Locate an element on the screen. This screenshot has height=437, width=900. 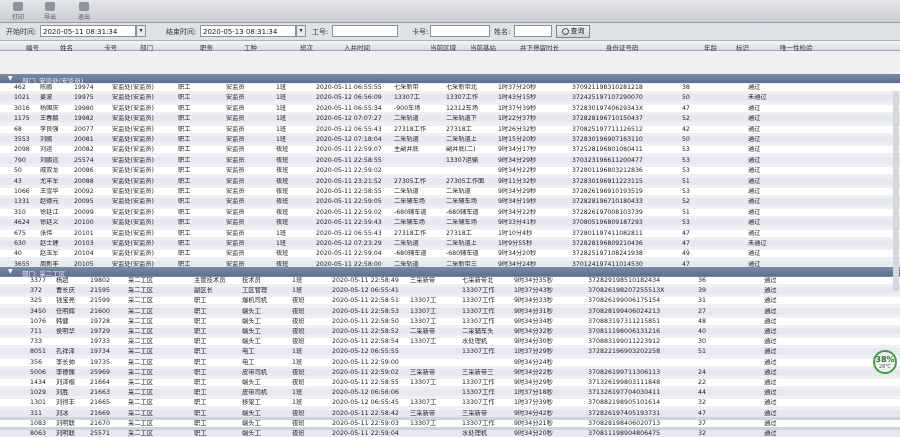
cell-no: 43 is located at coordinates (18, 181).